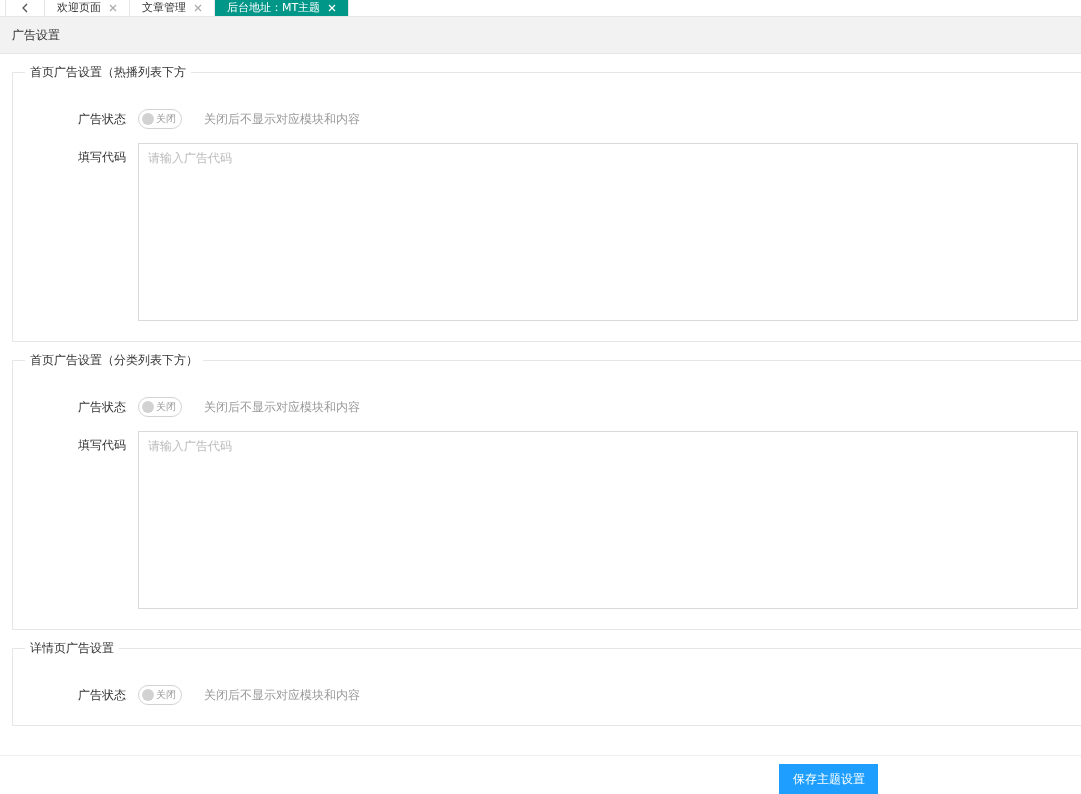  What do you see at coordinates (87, 8) in the screenshot?
I see `tab: 欢迎页面` at bounding box center [87, 8].